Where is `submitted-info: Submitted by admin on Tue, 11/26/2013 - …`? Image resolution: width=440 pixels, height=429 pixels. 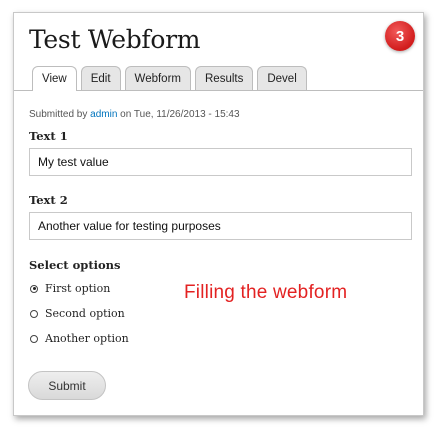
submitted-info: Submitted by admin on Tue, 11/26/2013 - … is located at coordinates (134, 114).